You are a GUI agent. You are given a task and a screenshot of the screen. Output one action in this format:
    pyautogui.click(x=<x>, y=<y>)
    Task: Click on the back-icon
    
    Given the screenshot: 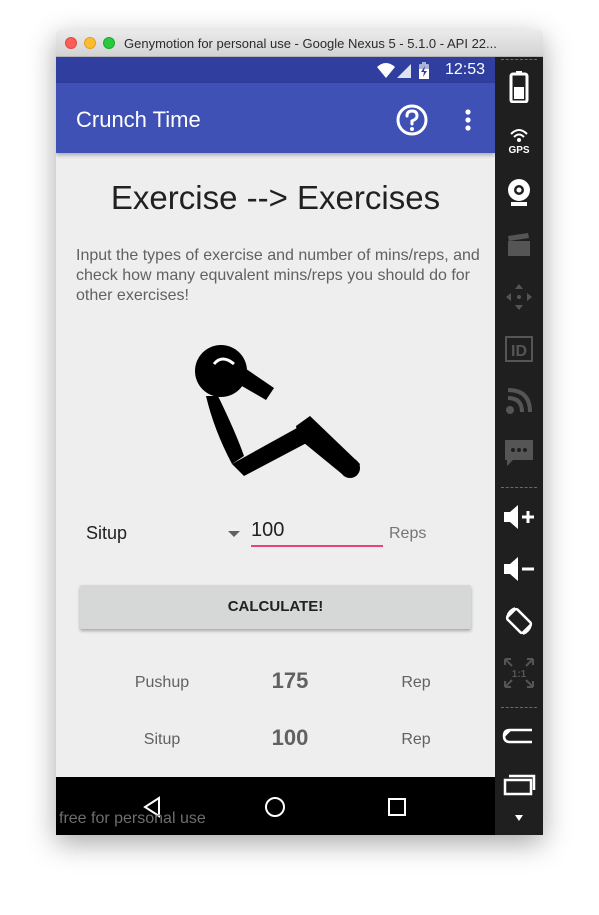 What is the action you would take?
    pyautogui.click(x=519, y=735)
    